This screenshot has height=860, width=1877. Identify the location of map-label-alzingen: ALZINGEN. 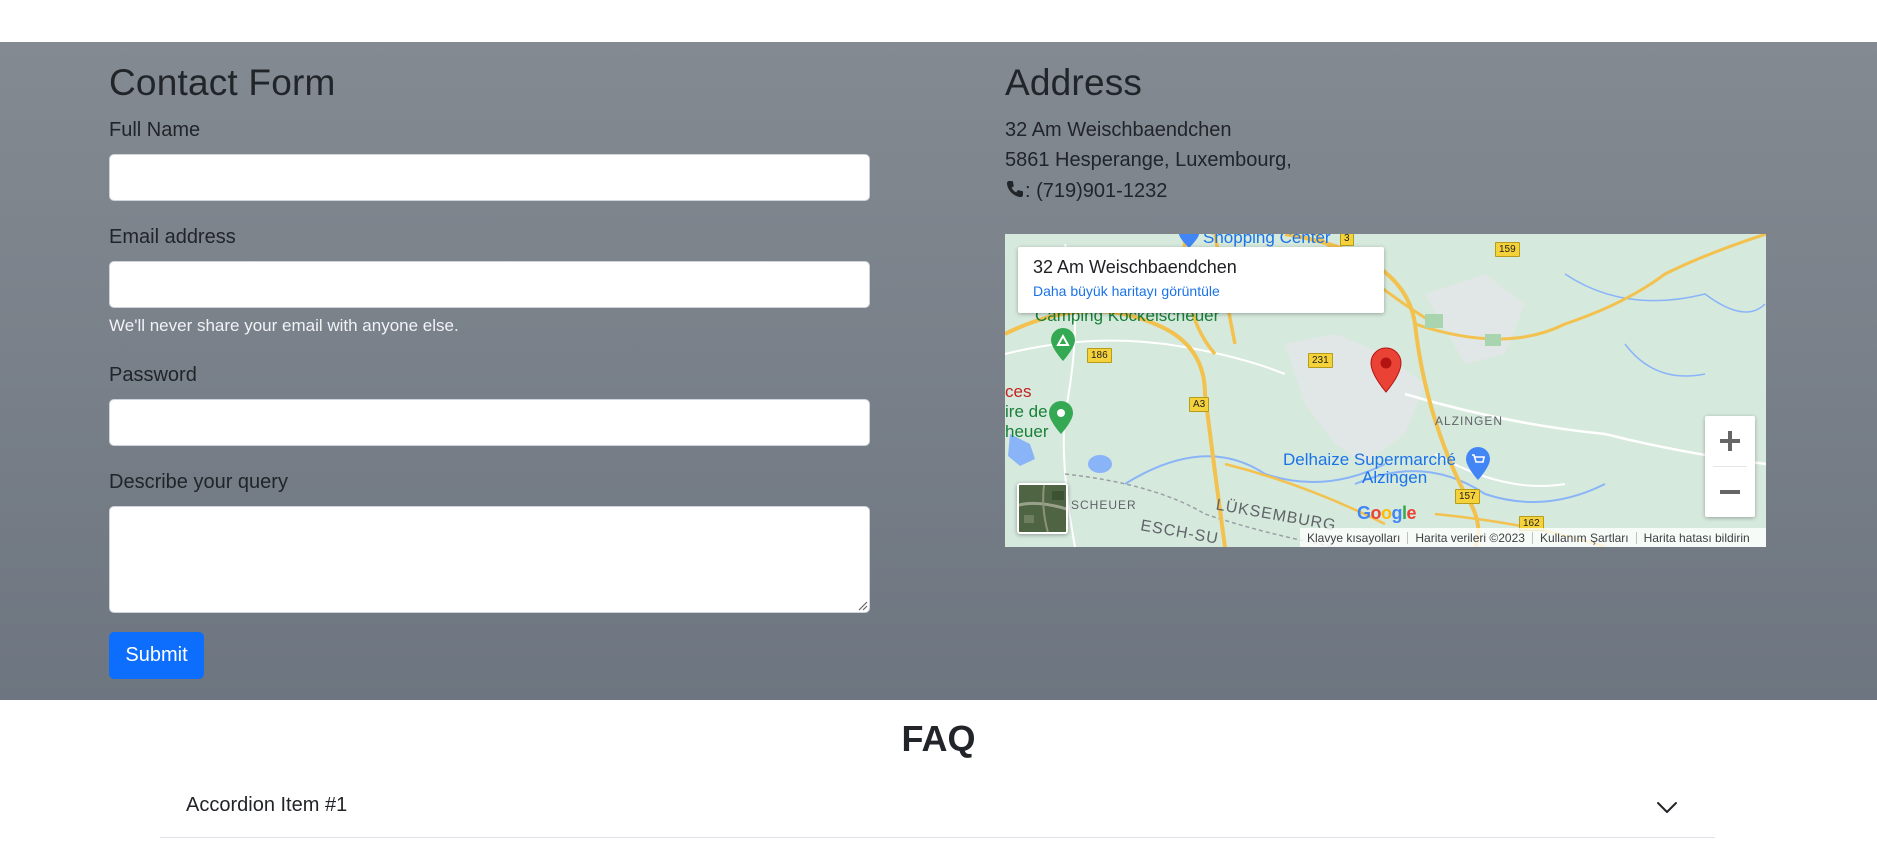
(1469, 421).